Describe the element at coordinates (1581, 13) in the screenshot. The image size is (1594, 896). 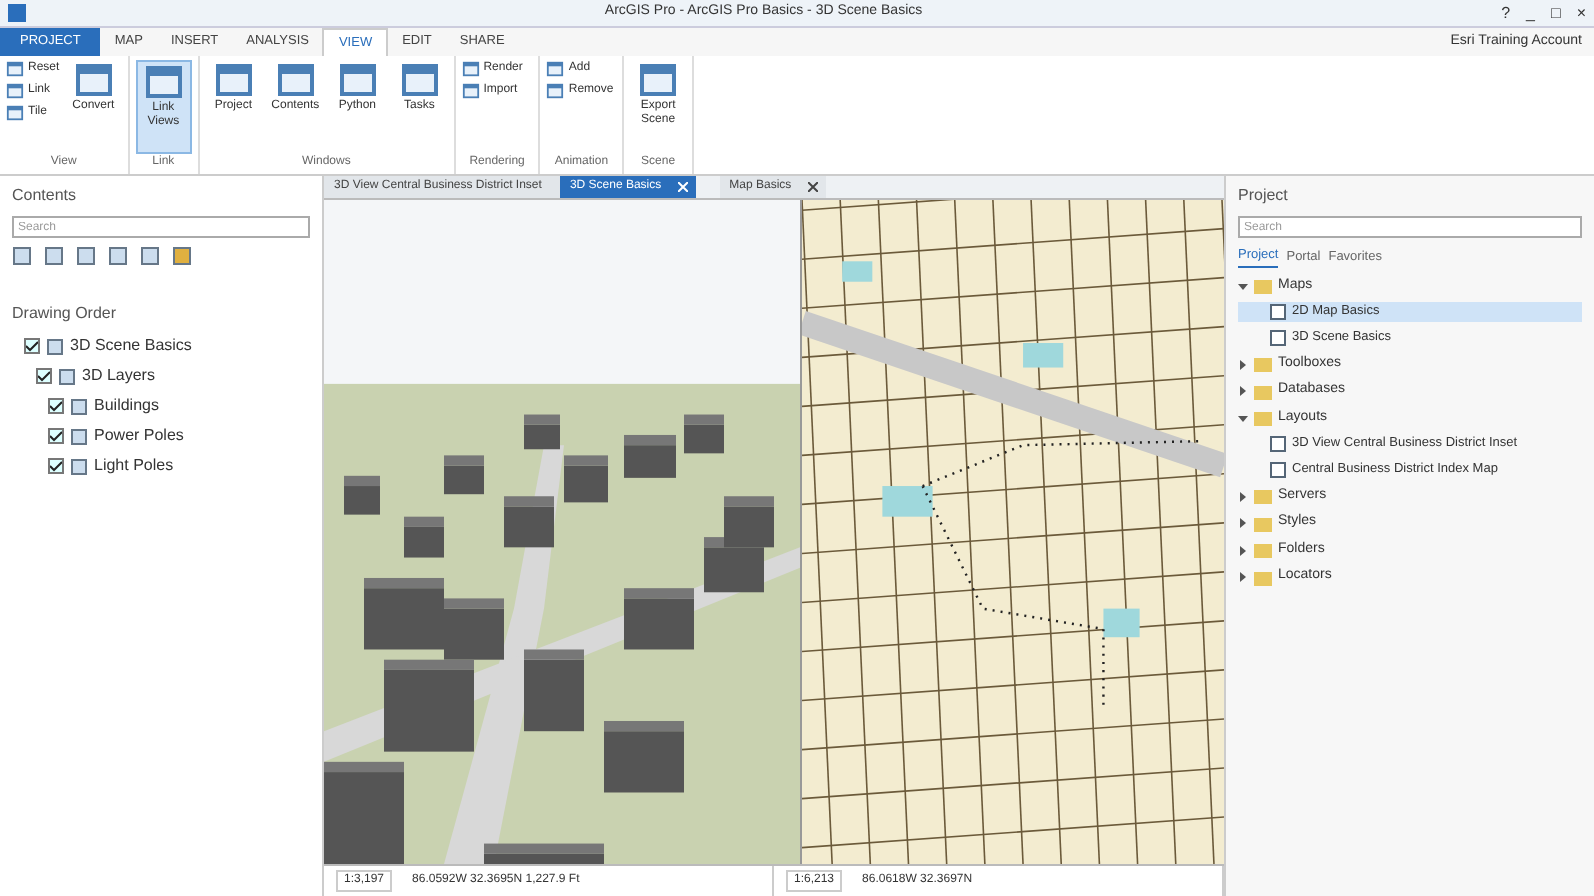
I see `window-control: ×` at that location.